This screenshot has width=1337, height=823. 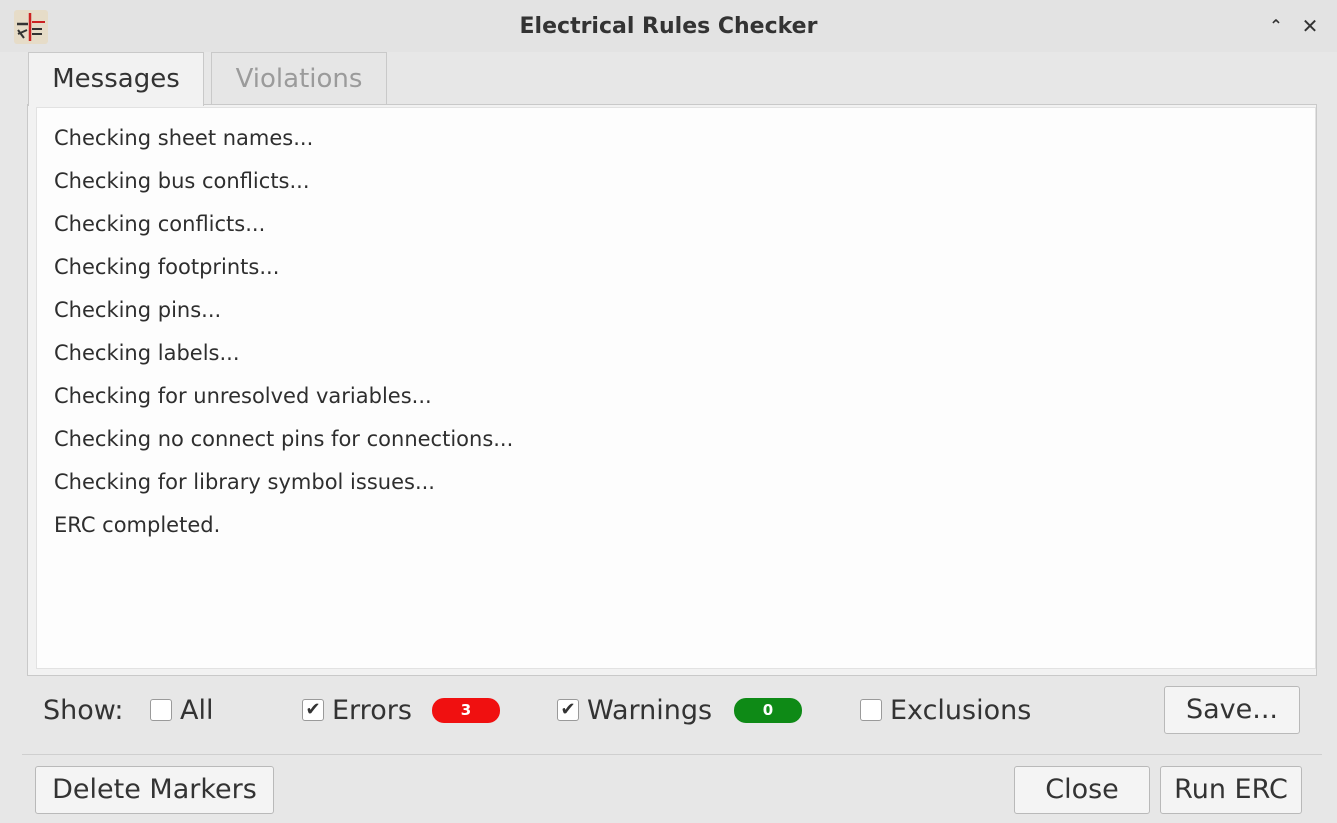 I want to click on list-item: ERC completed., so click(x=137, y=525).